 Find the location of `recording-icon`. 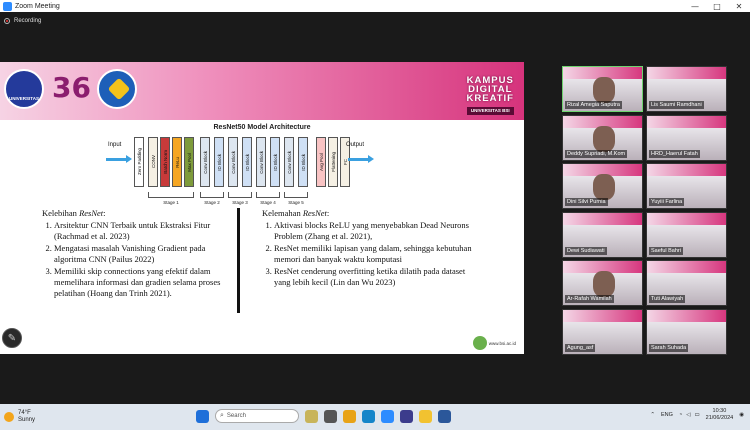

recording-icon is located at coordinates (7, 21).